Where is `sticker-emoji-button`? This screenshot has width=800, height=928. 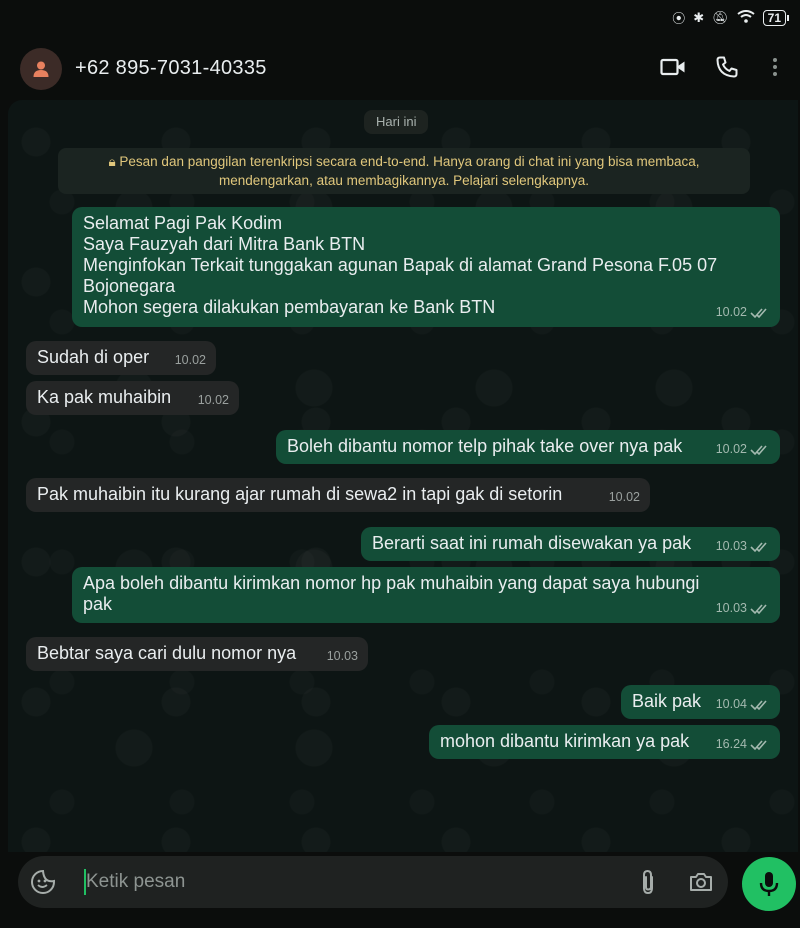
sticker-emoji-button is located at coordinates (43, 884).